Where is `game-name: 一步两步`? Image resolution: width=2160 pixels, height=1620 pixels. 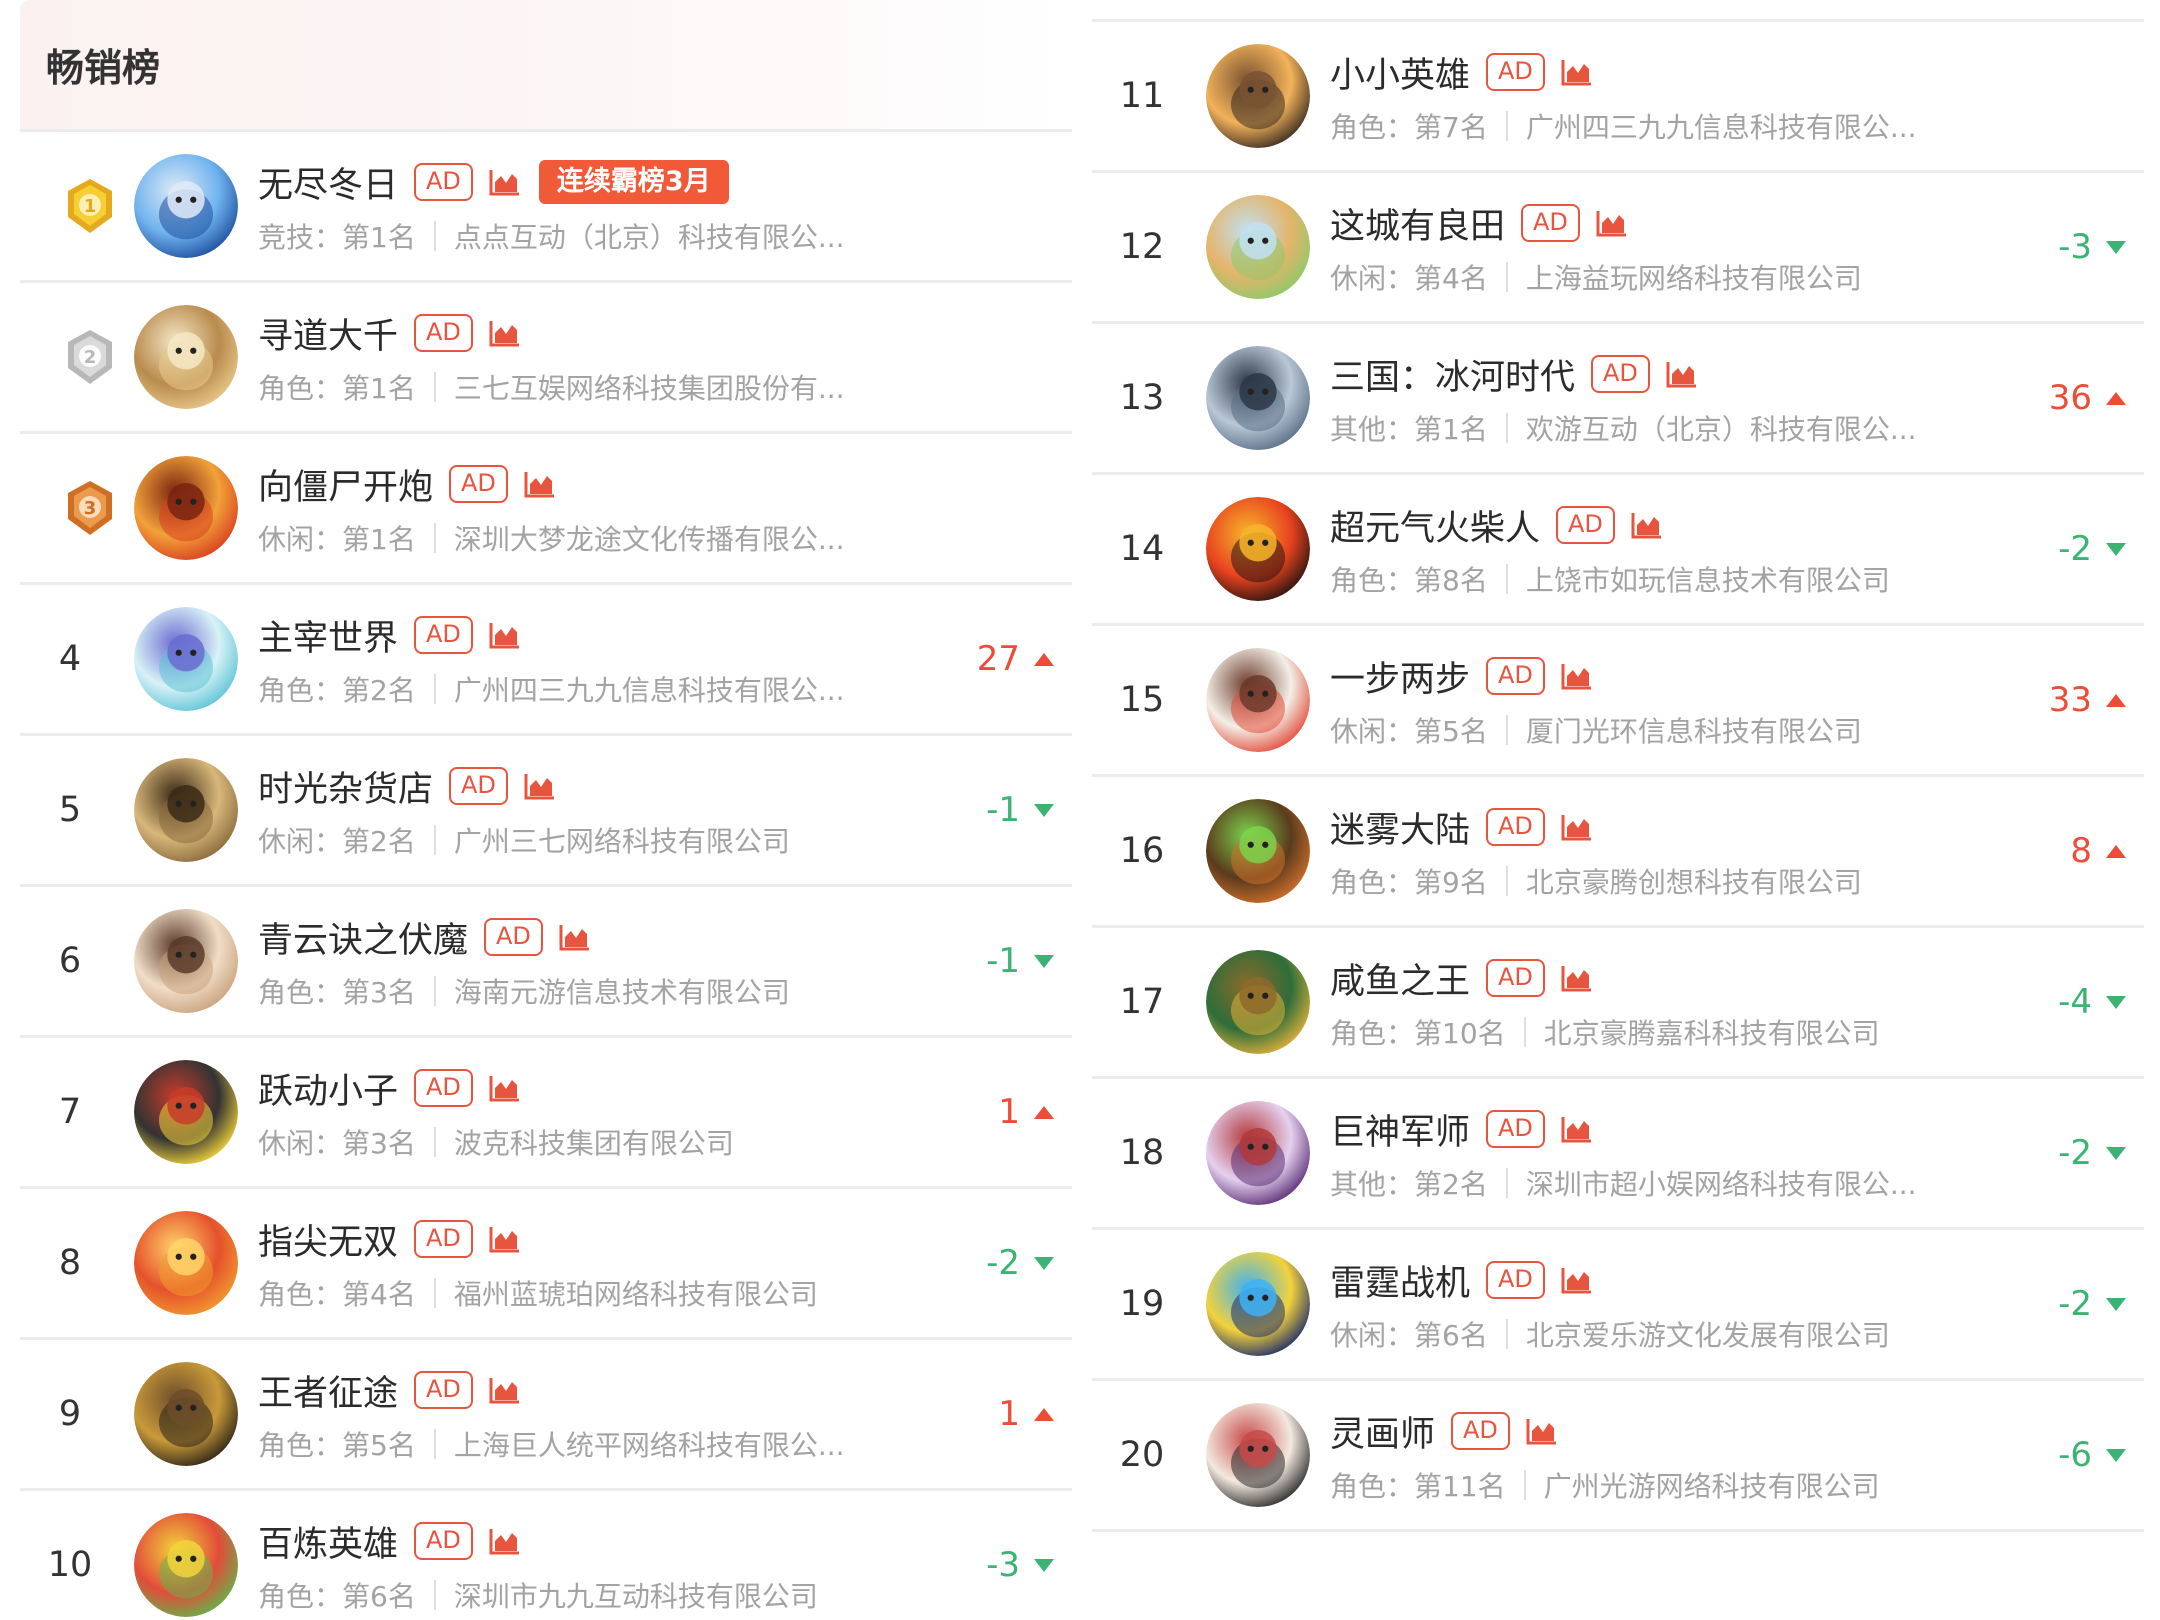 game-name: 一步两步 is located at coordinates (1400, 676).